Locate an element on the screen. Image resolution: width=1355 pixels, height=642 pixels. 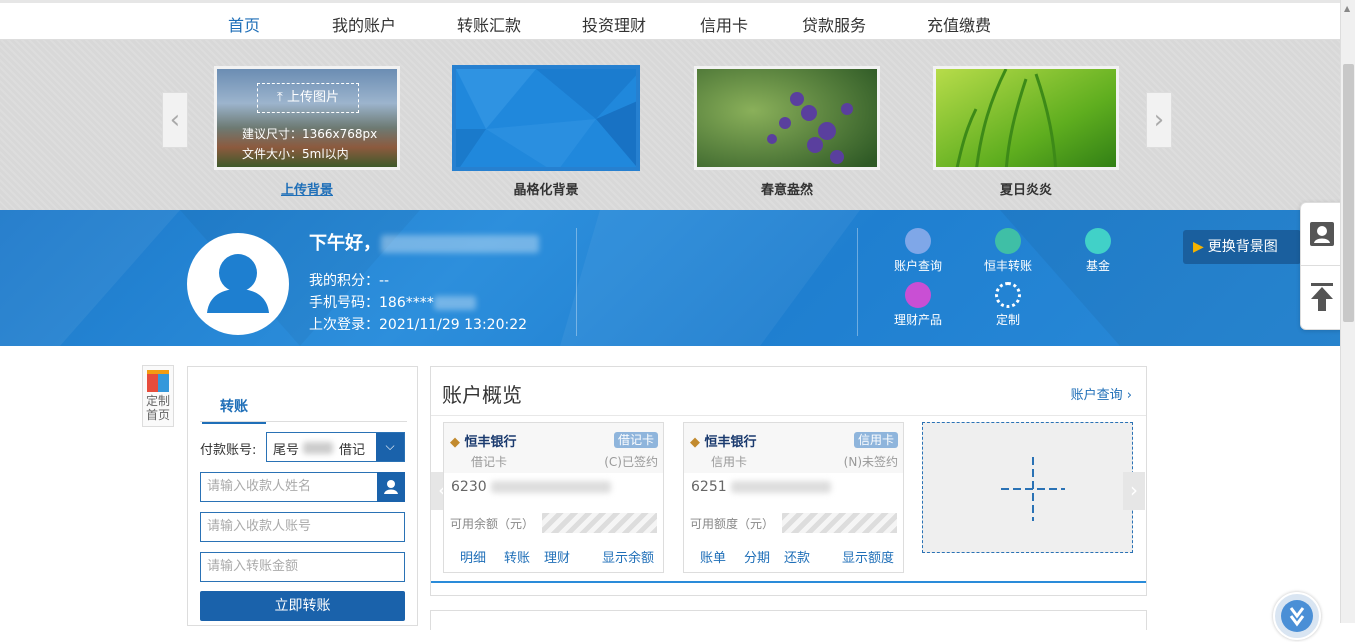
quick-wealth-products: 理财产品 is located at coordinates (918, 305).